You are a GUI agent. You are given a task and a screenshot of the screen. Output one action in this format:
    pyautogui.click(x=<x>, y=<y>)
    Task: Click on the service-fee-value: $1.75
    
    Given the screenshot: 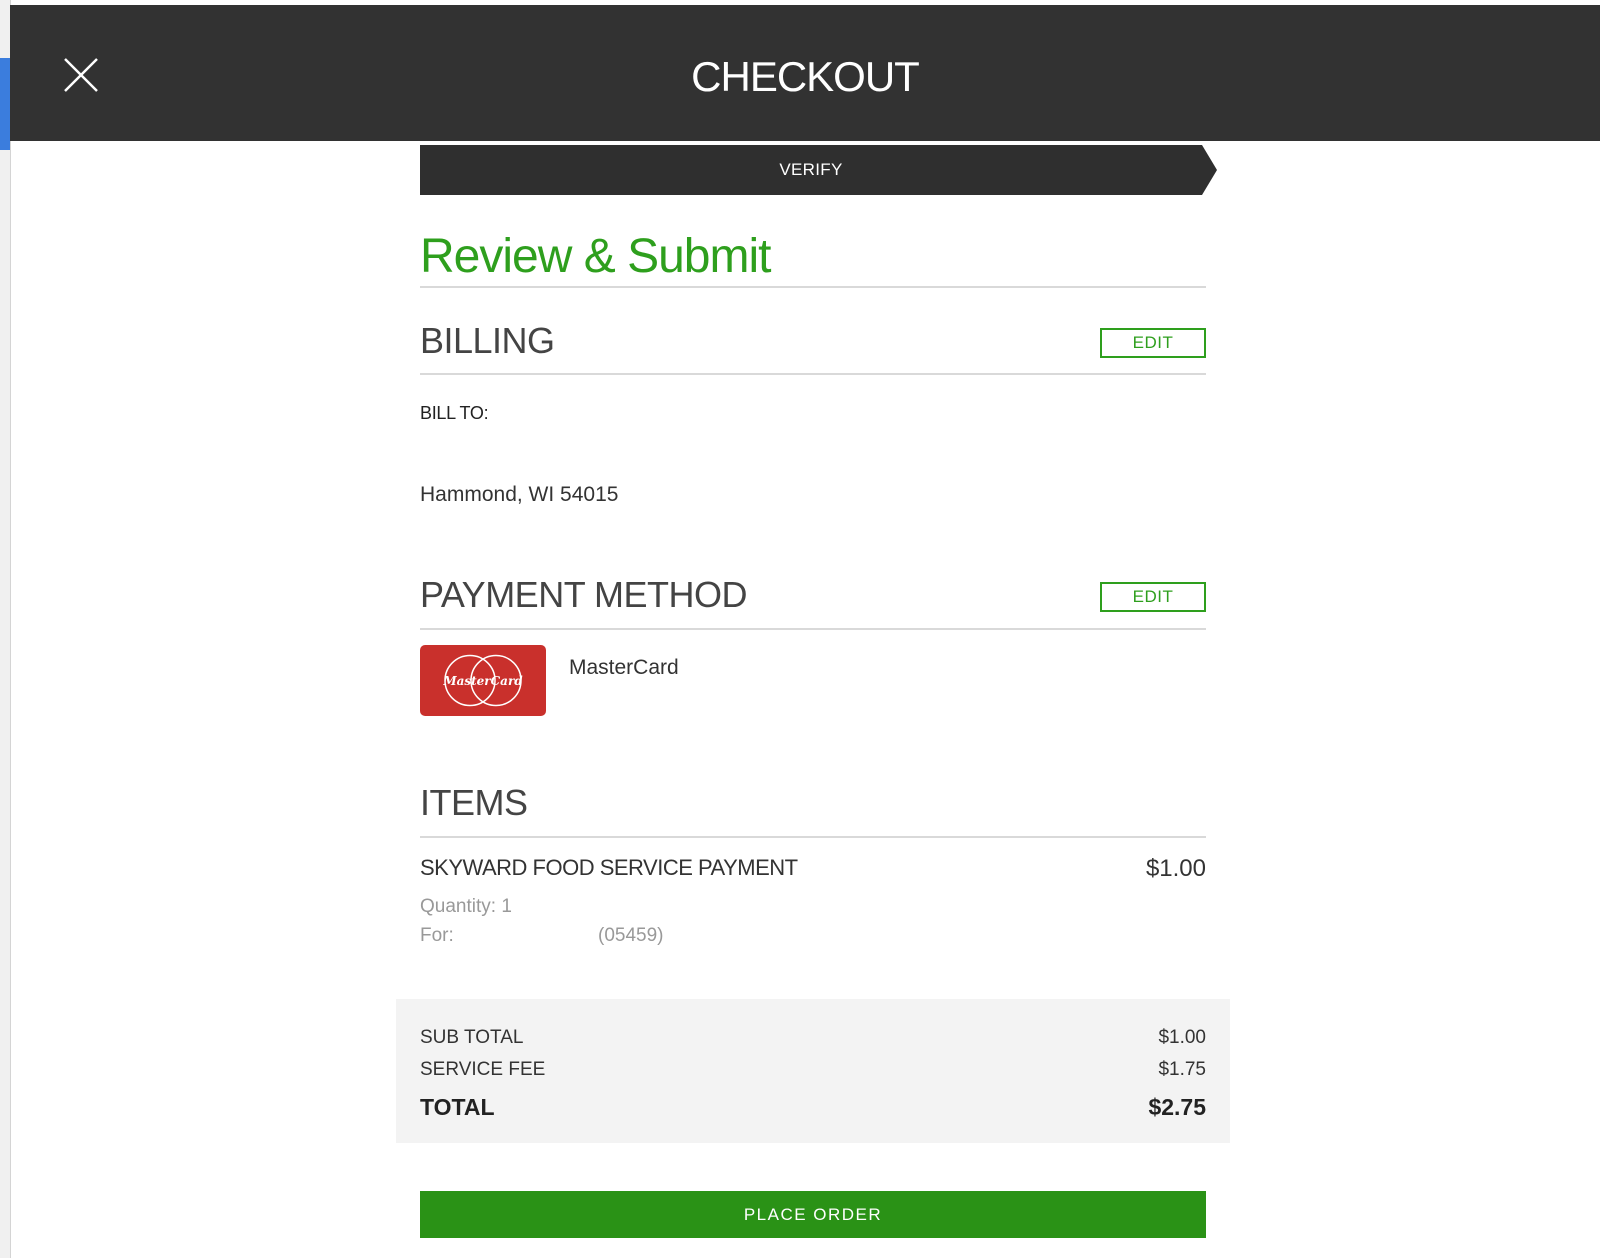 What is the action you would take?
    pyautogui.click(x=1182, y=1069)
    